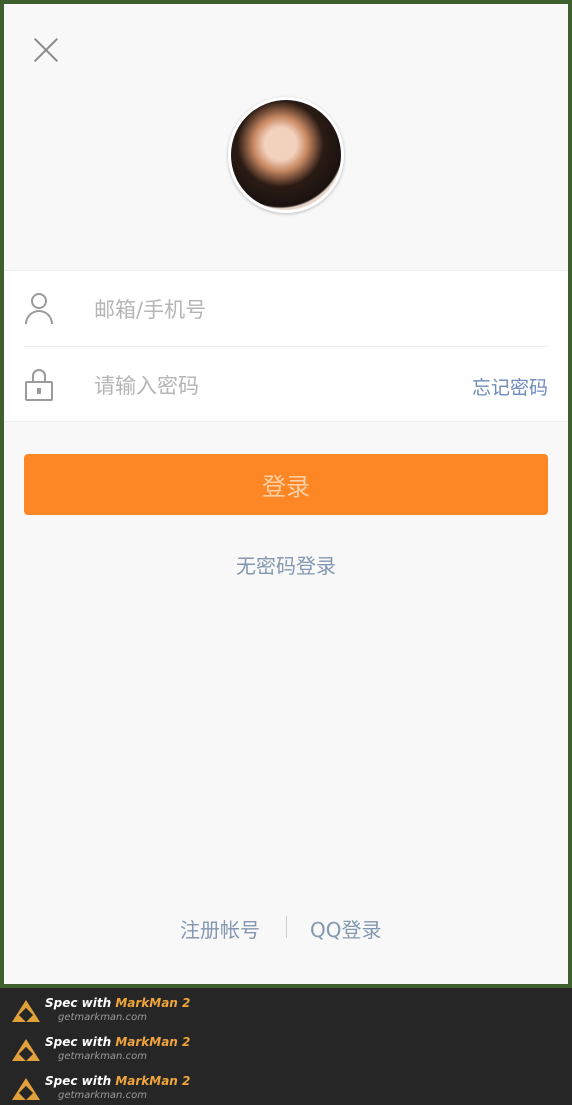 Image resolution: width=572 pixels, height=1105 pixels. I want to click on user-icon, so click(39, 309).